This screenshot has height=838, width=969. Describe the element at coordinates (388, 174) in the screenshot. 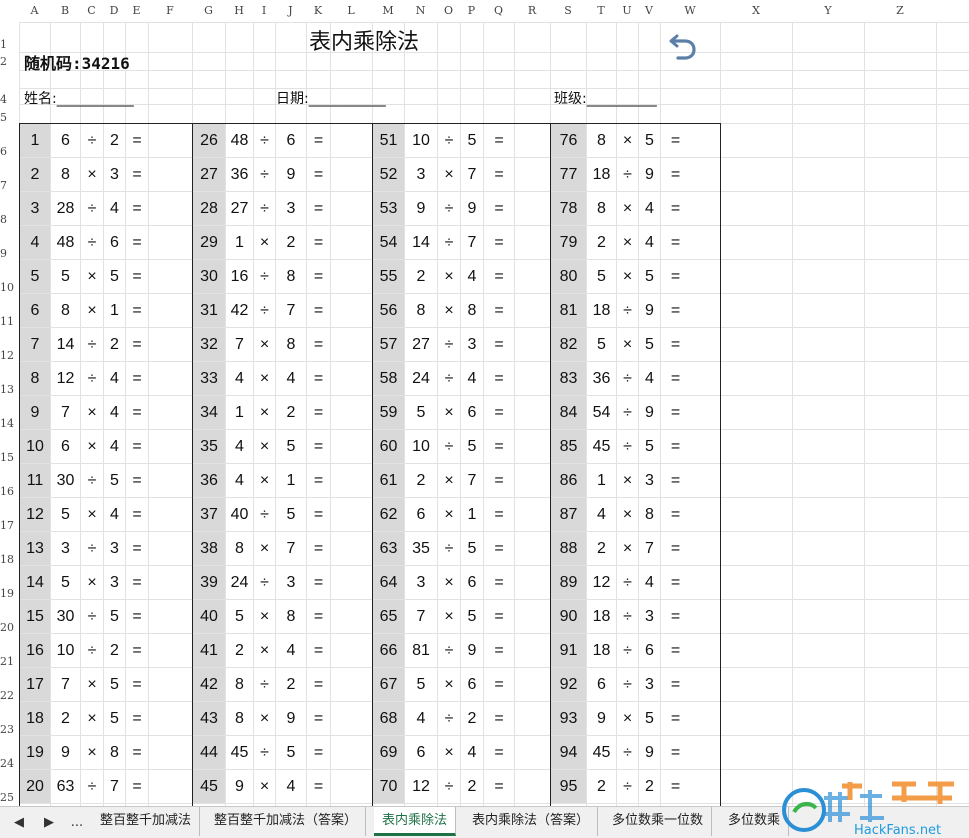

I see `problem-number: 52` at that location.